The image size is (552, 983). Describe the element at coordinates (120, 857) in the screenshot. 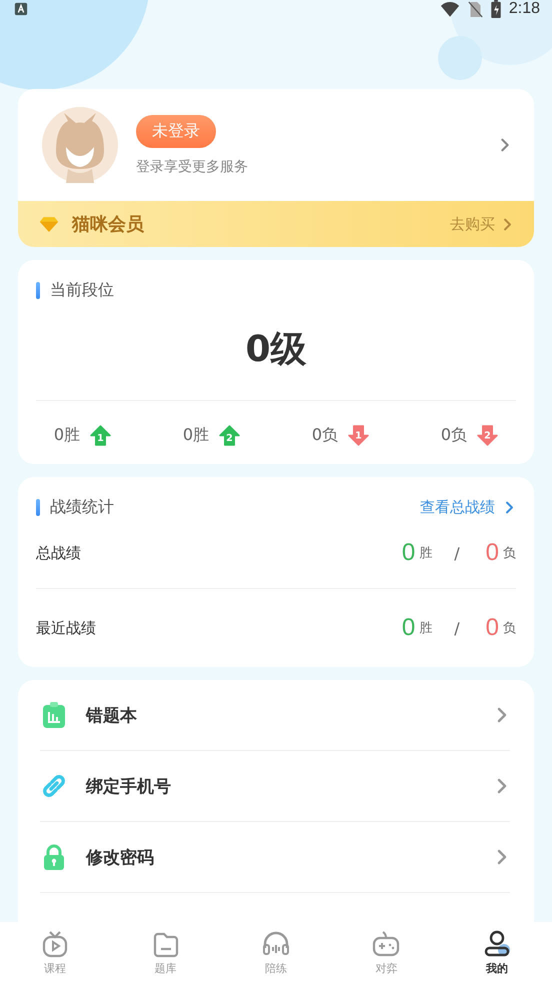

I see `menu-label: 修改密码` at that location.